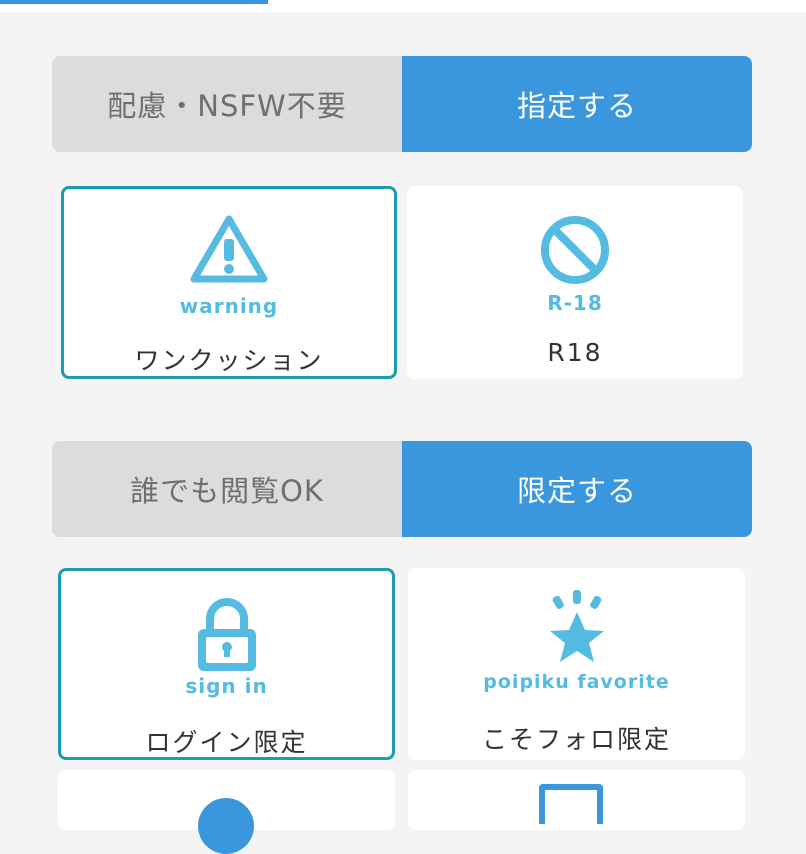 The width and height of the screenshot is (806, 854). What do you see at coordinates (226, 742) in the screenshot?
I see `option-label-login-only: ログイン限定` at bounding box center [226, 742].